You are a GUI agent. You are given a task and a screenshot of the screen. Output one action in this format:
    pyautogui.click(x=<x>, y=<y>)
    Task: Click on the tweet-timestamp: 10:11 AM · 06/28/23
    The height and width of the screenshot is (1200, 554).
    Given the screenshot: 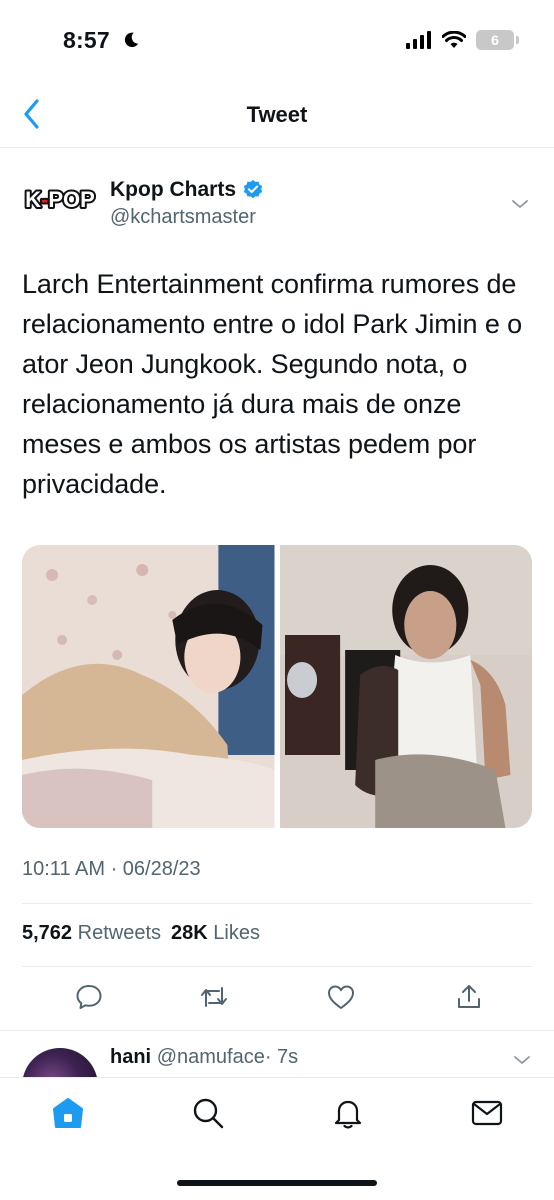 What is the action you would take?
    pyautogui.click(x=111, y=869)
    